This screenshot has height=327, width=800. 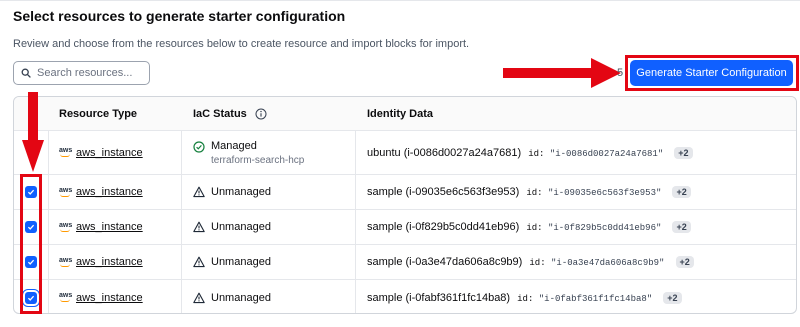 I want to click on workspace-label: terraform-search-hcp, so click(x=258, y=160).